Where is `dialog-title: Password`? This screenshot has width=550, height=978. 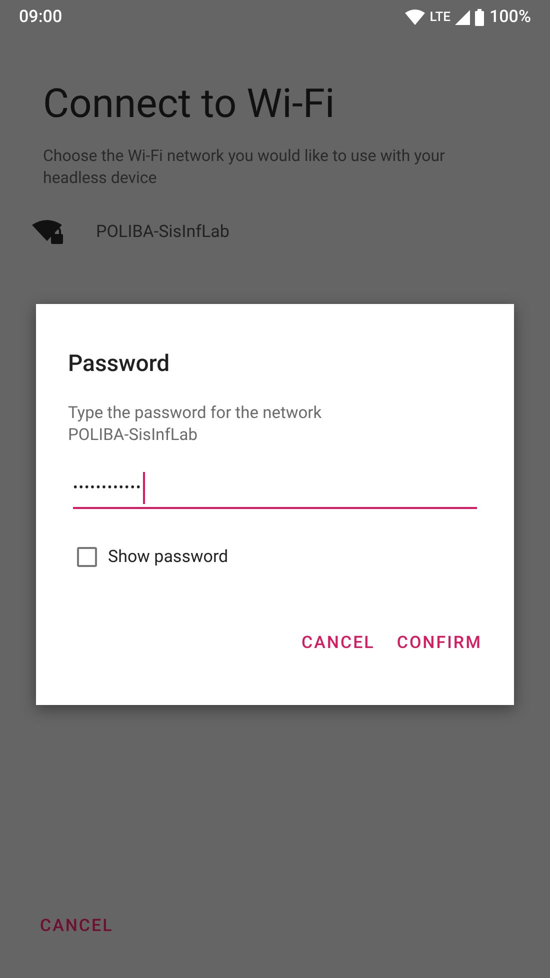
dialog-title: Password is located at coordinates (119, 363).